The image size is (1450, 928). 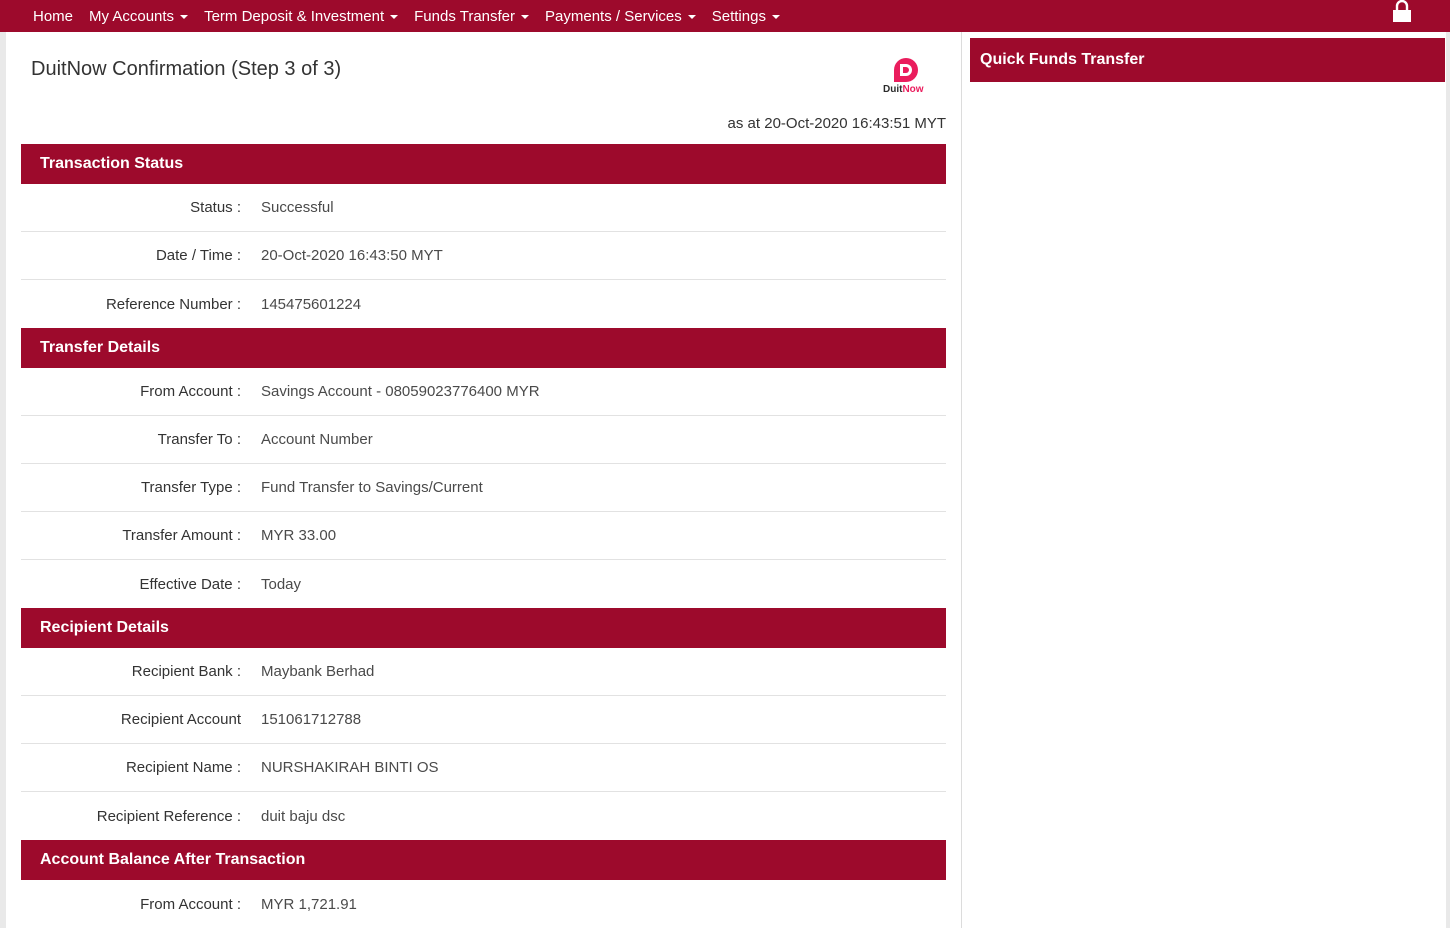 What do you see at coordinates (186, 69) in the screenshot?
I see `page-title: DuitNow Confirmation (Step 3 of 3)` at bounding box center [186, 69].